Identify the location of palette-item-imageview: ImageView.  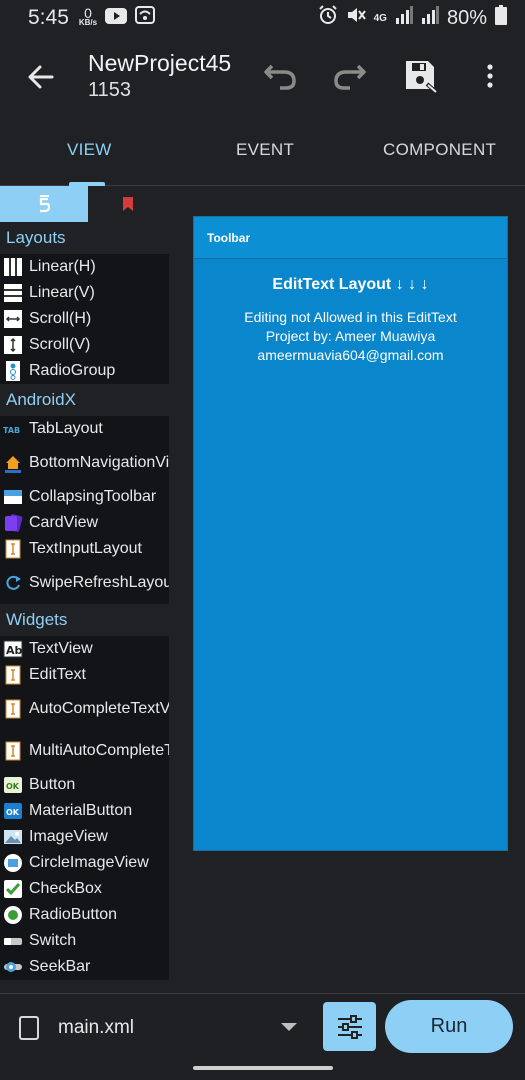
(84, 837).